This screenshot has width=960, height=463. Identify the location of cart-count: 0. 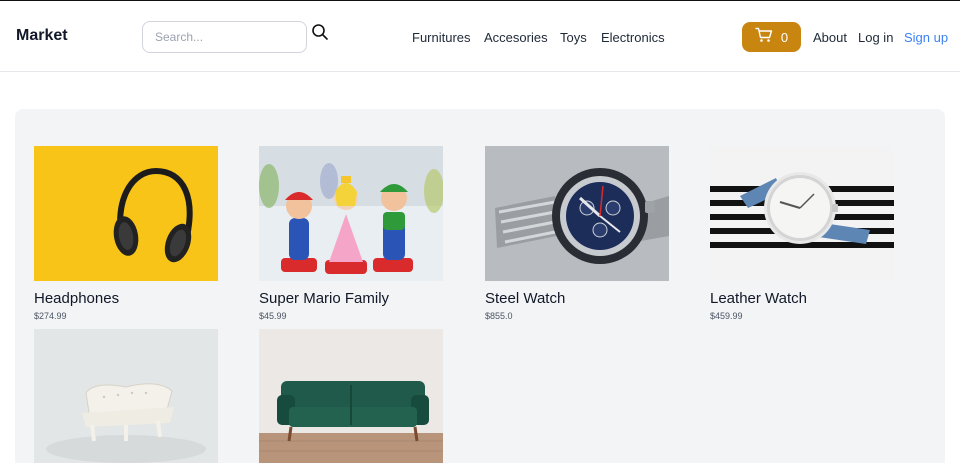
(784, 37).